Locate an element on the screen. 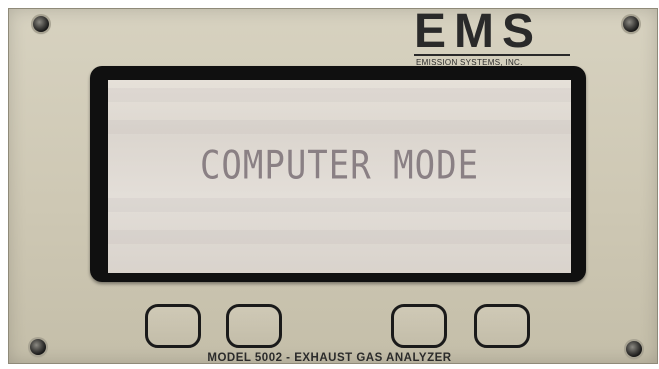 The width and height of the screenshot is (659, 369). logo-text: EMS is located at coordinates (478, 31).